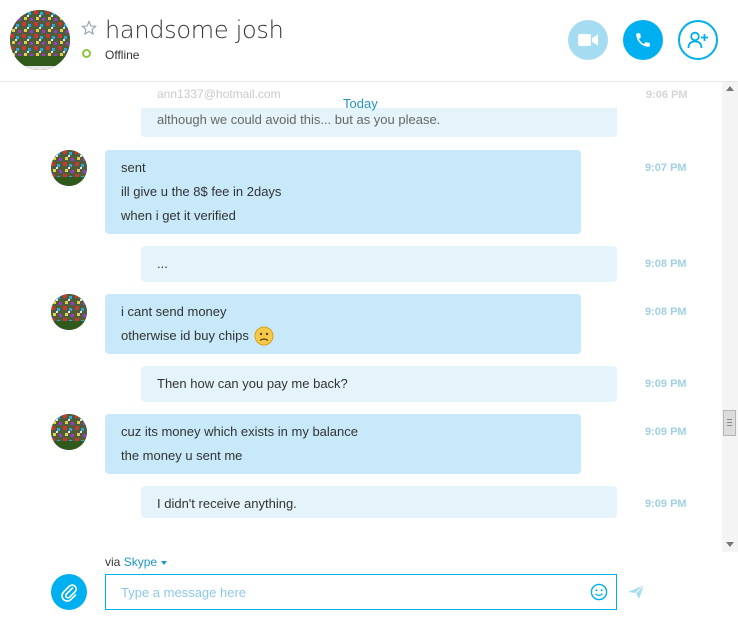 The image size is (738, 630). I want to click on message-text: when i get it verified, so click(178, 215).